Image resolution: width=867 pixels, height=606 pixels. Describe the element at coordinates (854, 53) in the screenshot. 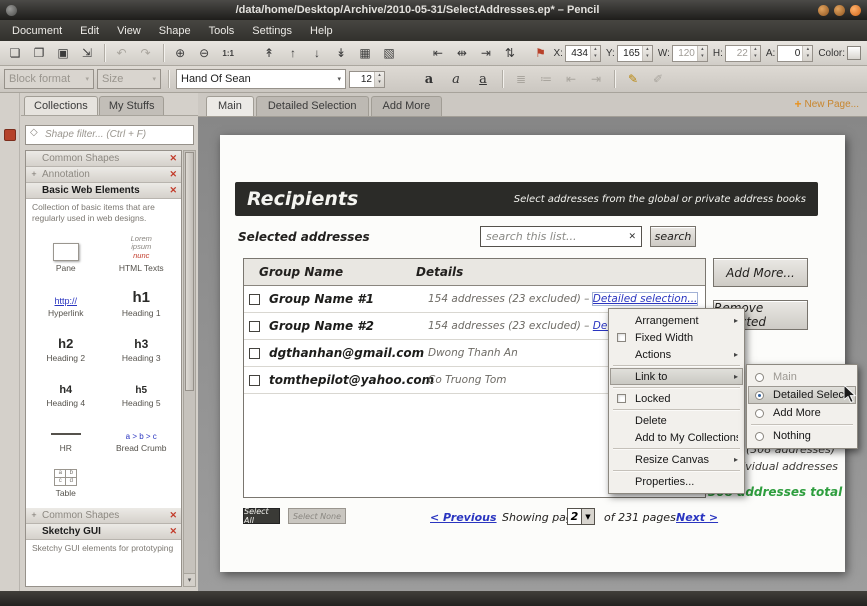

I see `color-swatch` at that location.